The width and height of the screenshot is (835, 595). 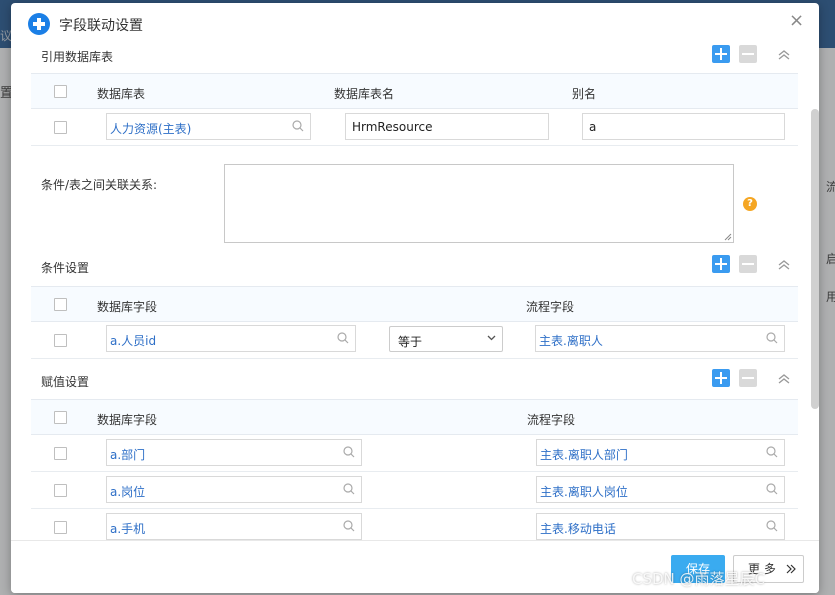 I want to click on ref-tables-header: 数据库表 数据库表名 别名, so click(x=414, y=91).